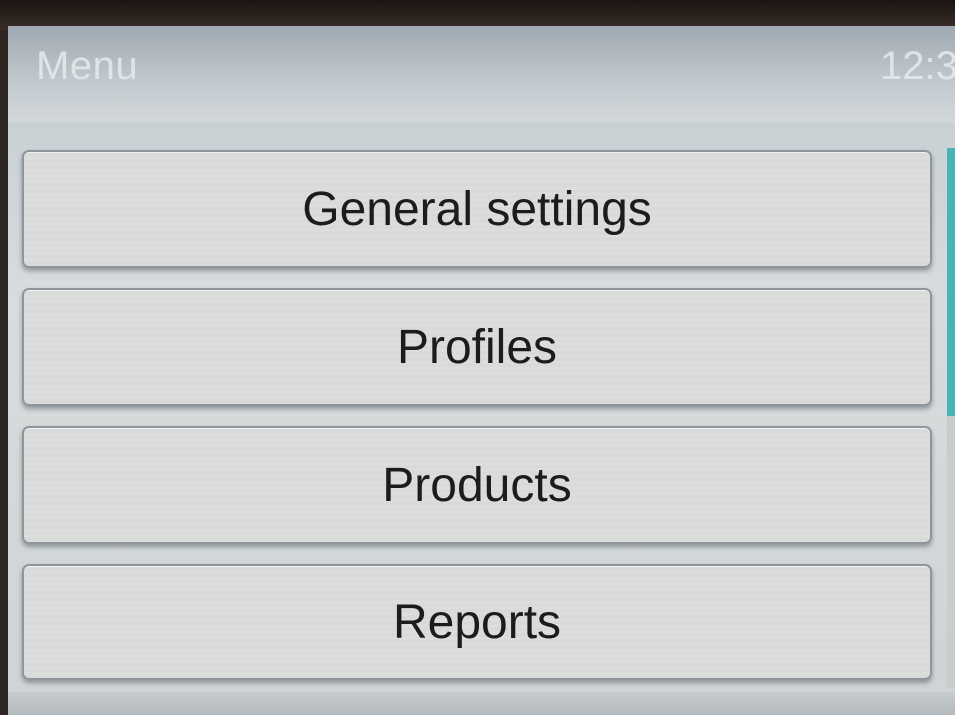  Describe the element at coordinates (87, 66) in the screenshot. I see `page-title: Menu` at that location.